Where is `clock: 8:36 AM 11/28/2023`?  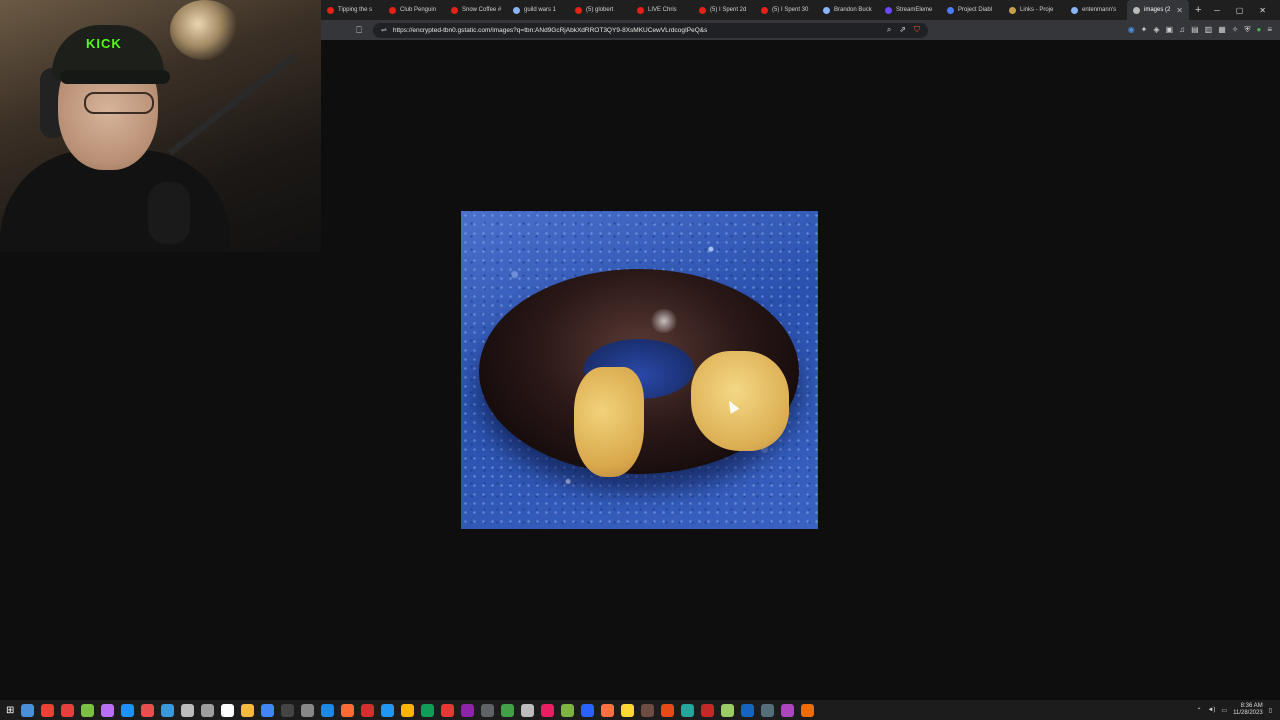 clock: 8:36 AM 11/28/2023 is located at coordinates (1248, 710).